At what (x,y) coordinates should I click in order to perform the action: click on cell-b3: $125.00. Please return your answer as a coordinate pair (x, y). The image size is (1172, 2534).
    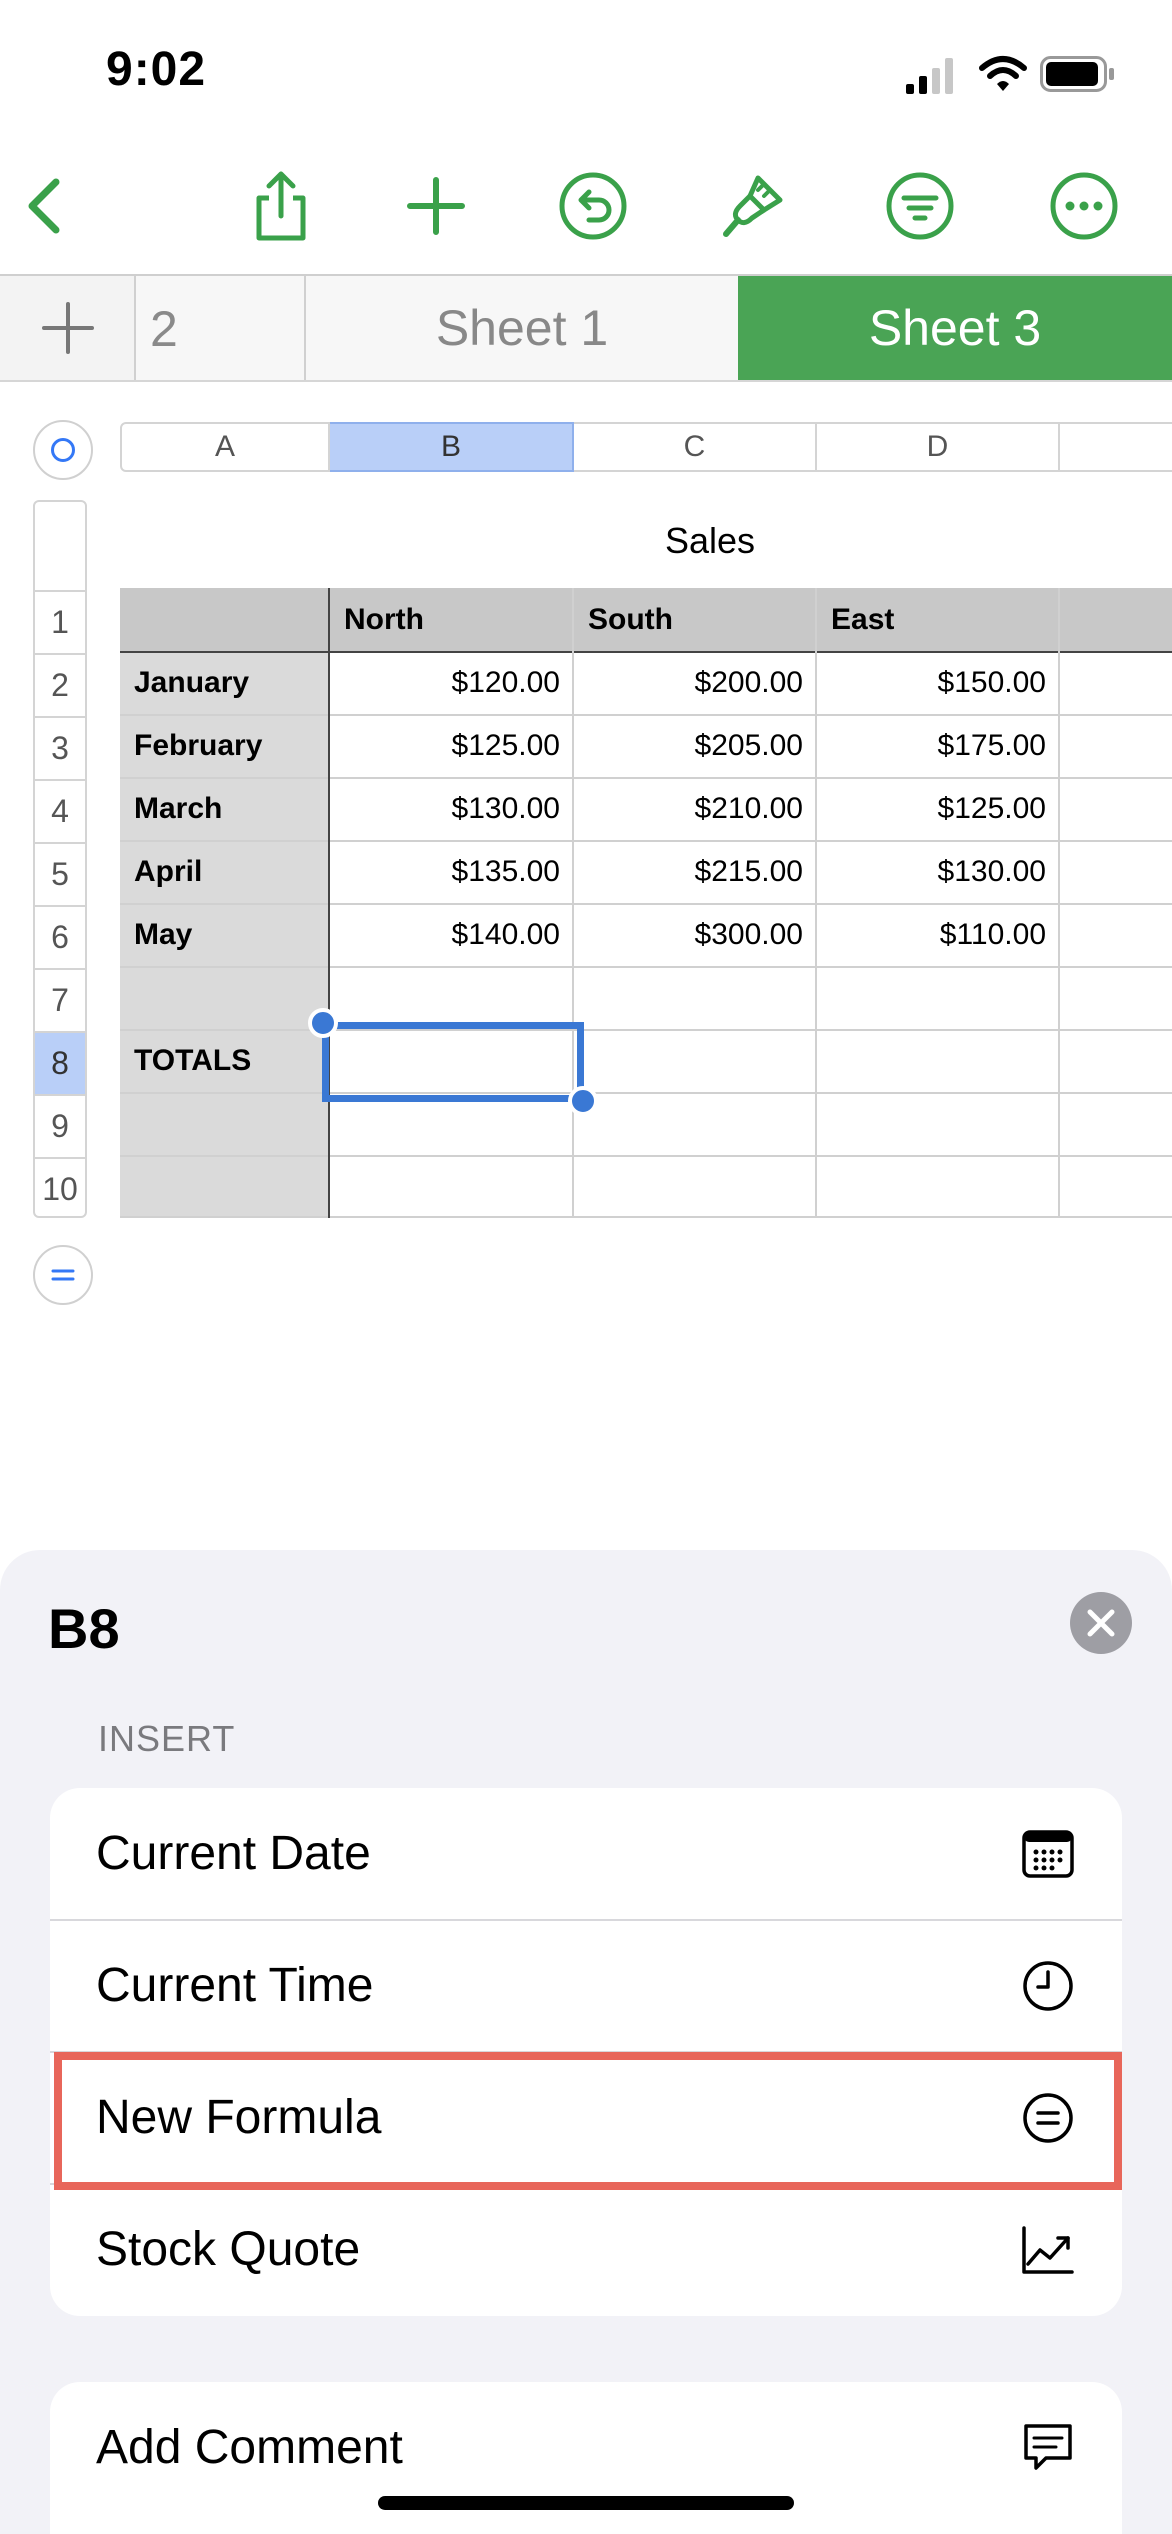
    Looking at the image, I should click on (445, 745).